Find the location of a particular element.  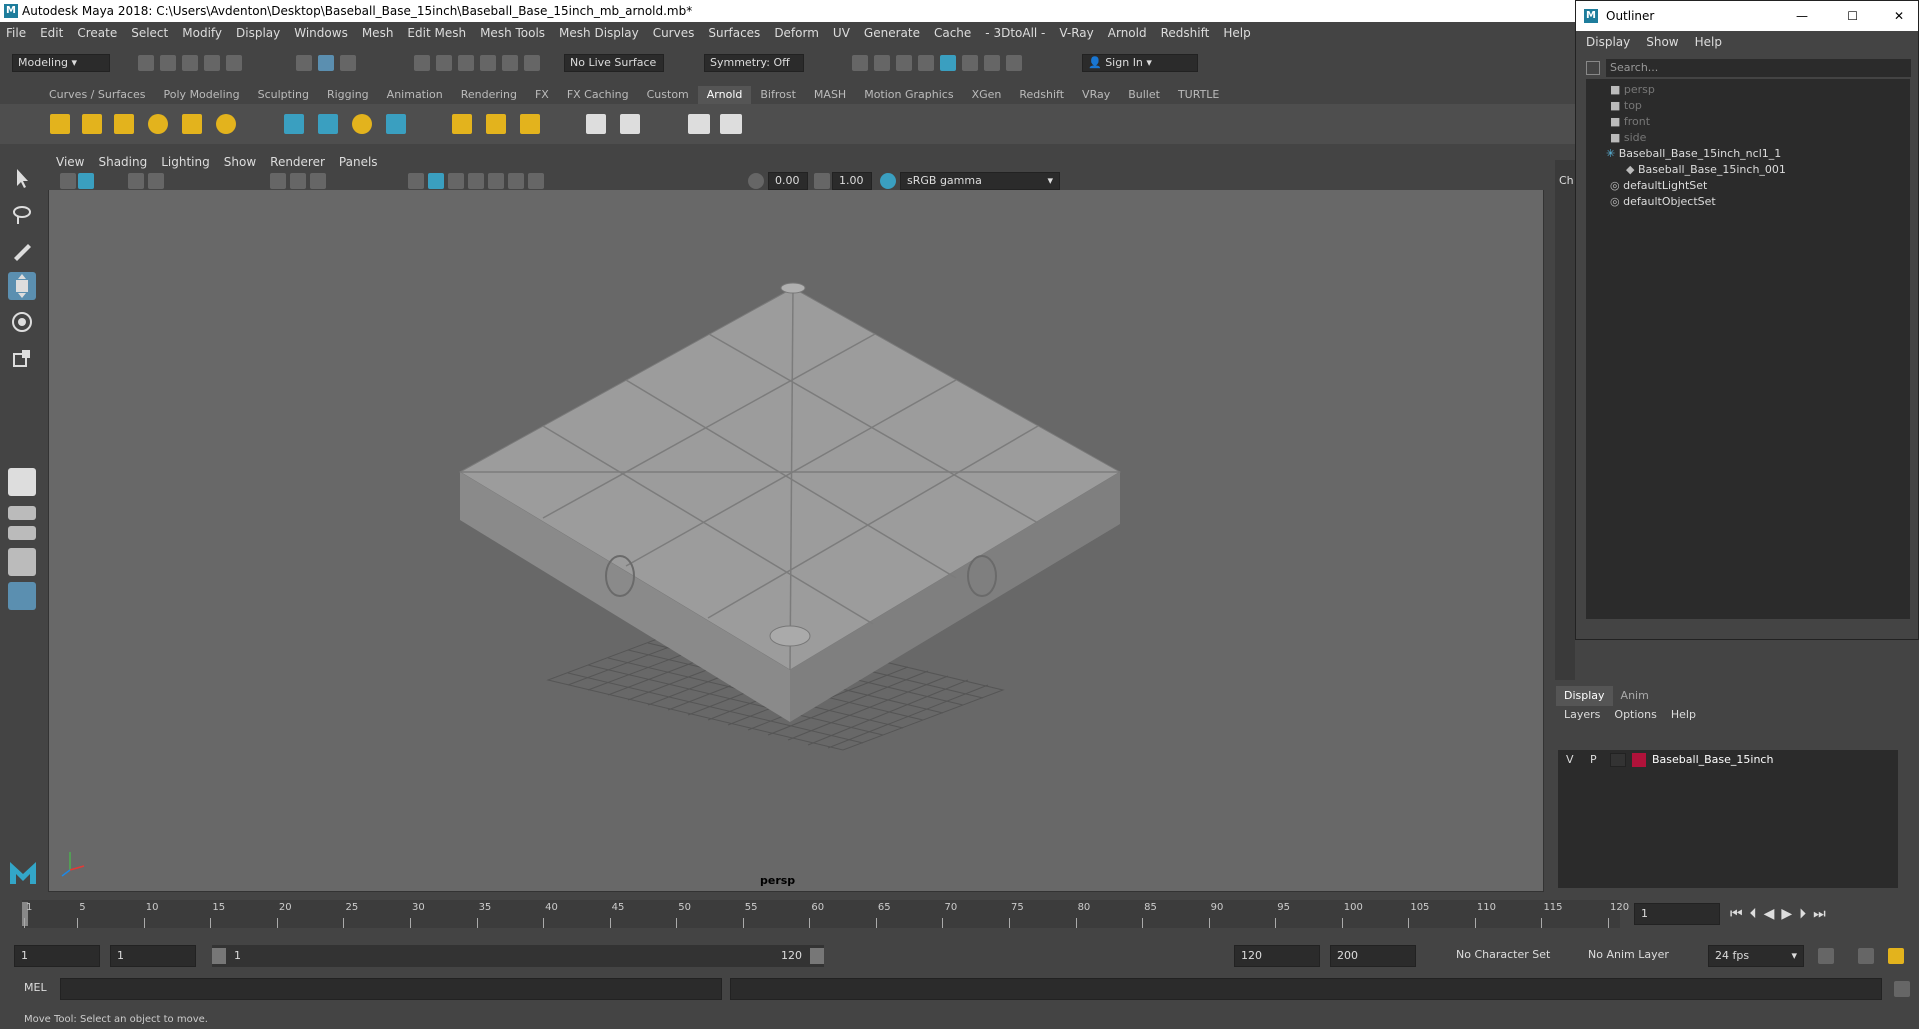

gamma-icon is located at coordinates (822, 181).